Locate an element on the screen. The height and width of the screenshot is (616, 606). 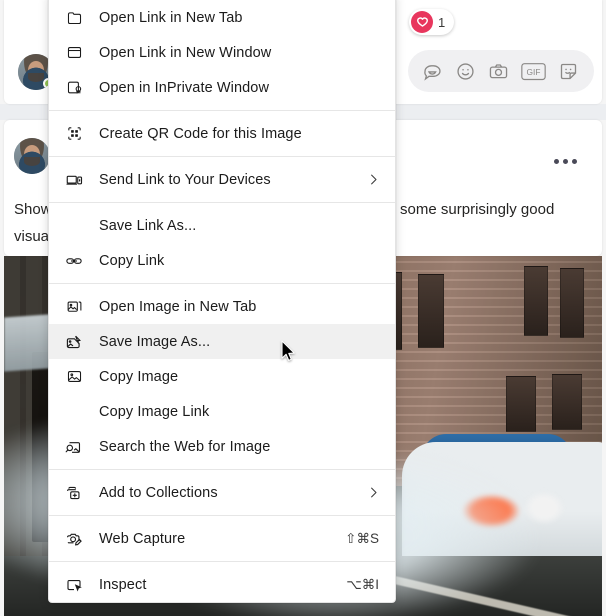
heart-icon is located at coordinates (422, 22).